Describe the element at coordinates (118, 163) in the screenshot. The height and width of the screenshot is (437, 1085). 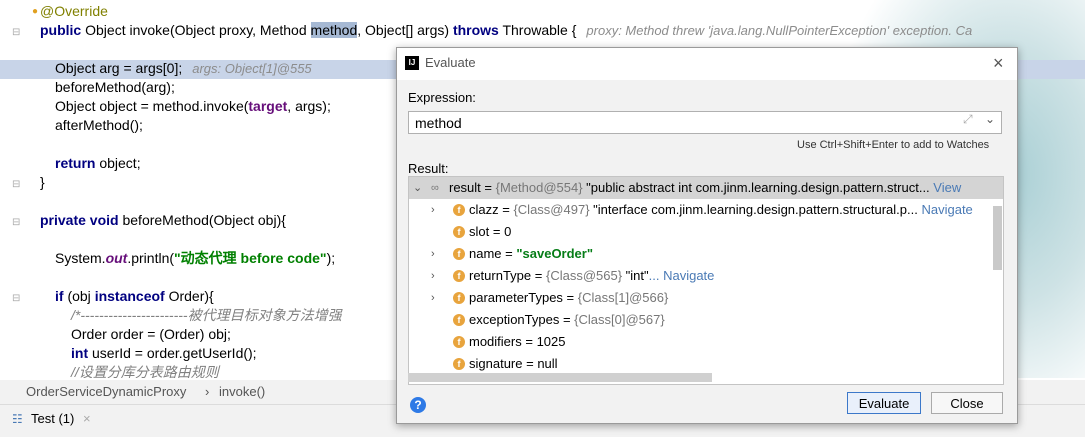
I see `code-text: object;` at that location.